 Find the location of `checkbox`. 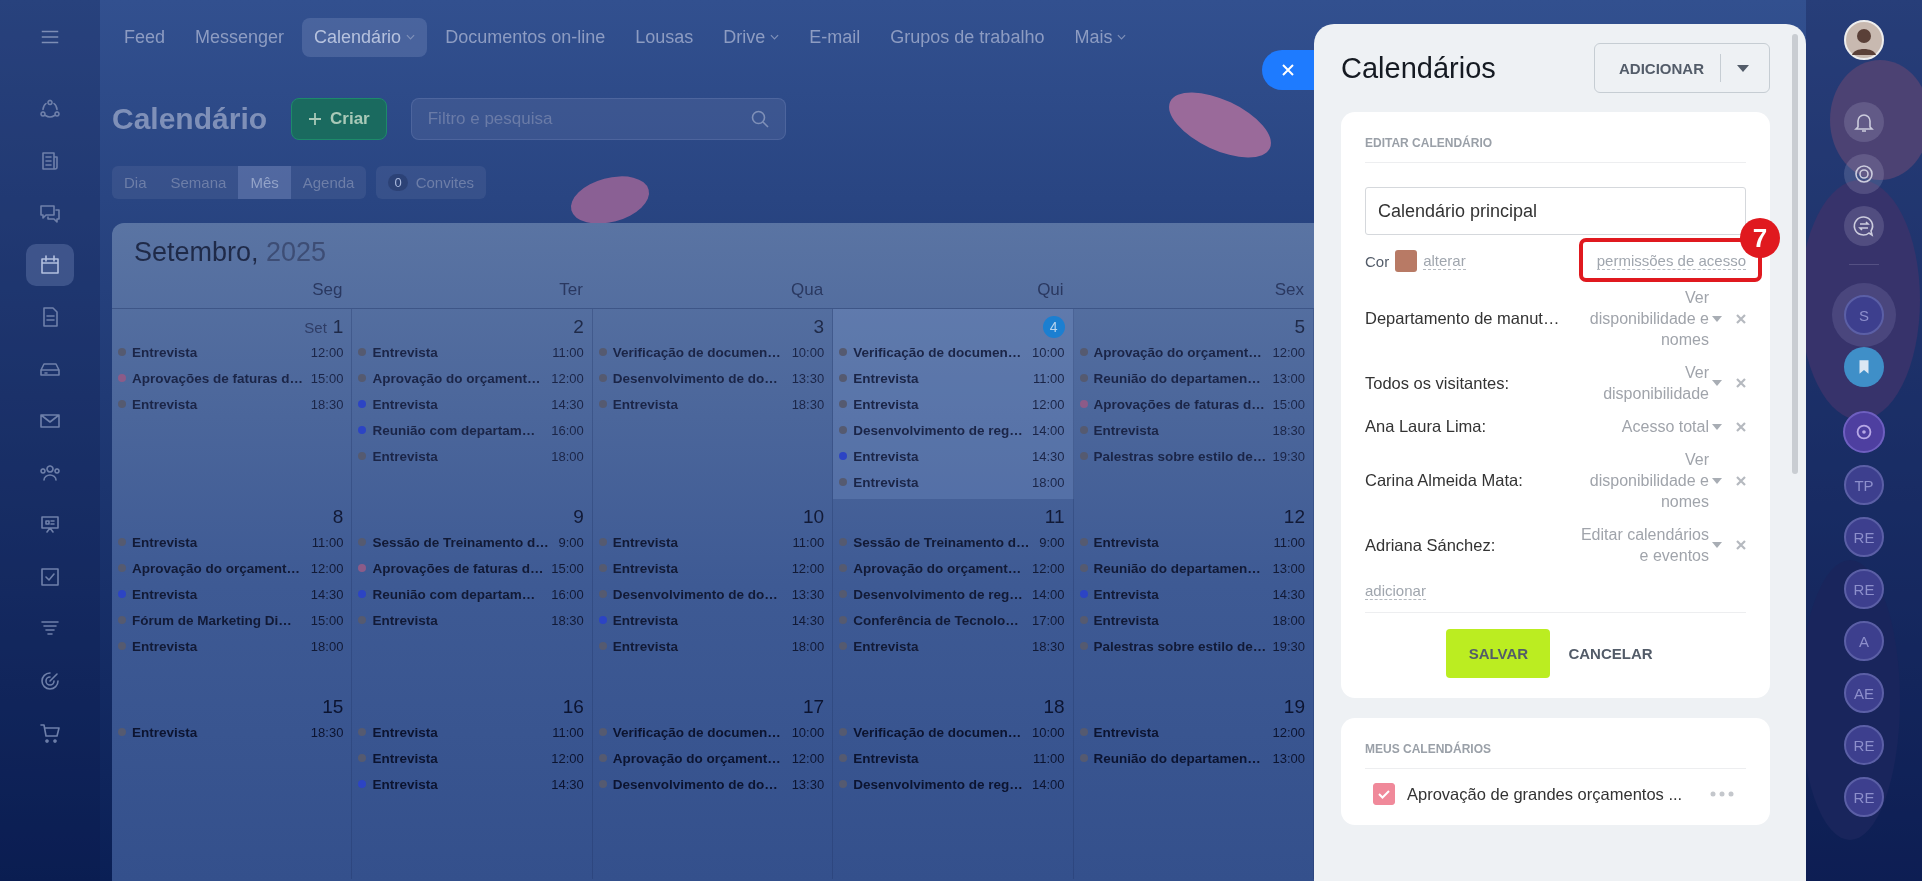

checkbox is located at coordinates (1384, 794).